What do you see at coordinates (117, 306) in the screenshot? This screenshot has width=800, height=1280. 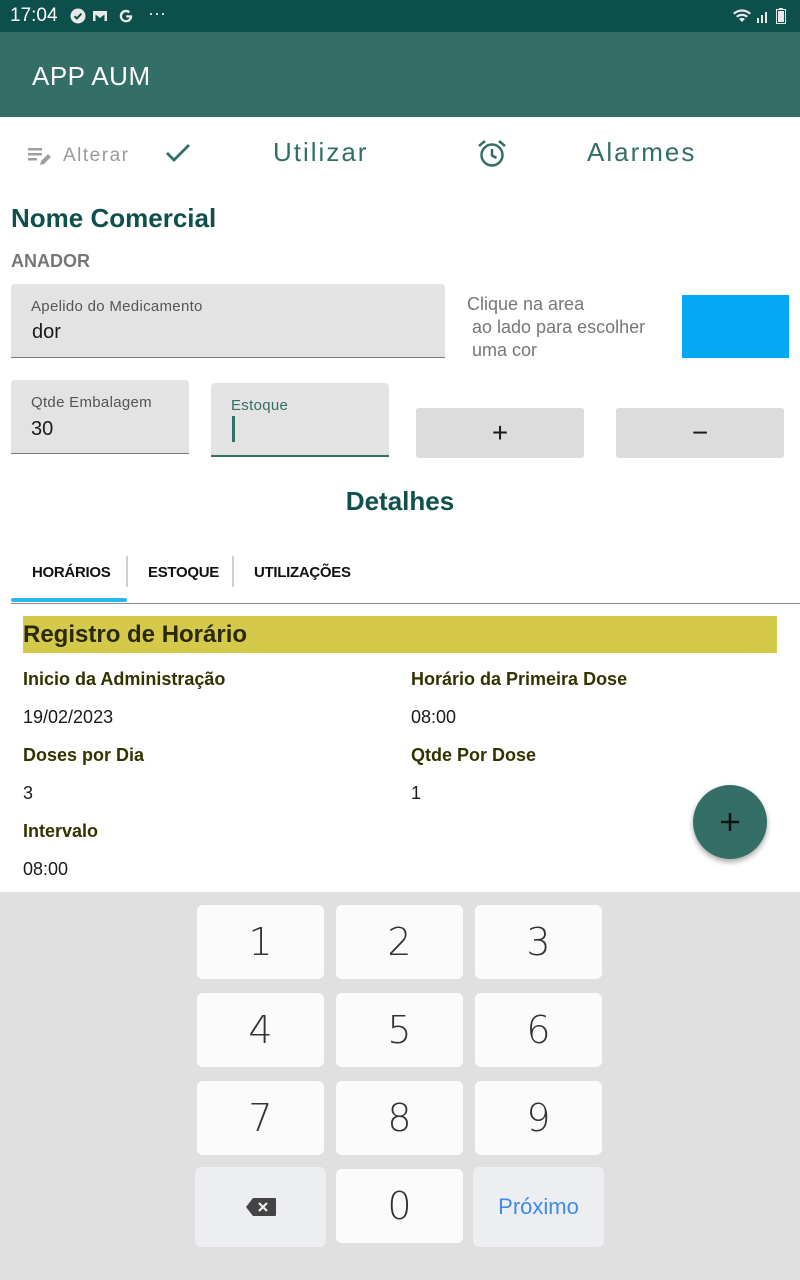 I see `nickname-label: Apelido do Medicamento` at bounding box center [117, 306].